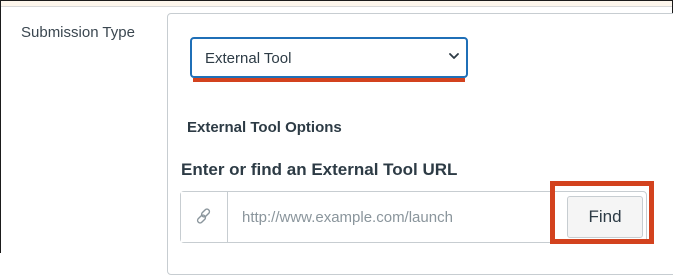  I want to click on link-icon, so click(203, 216).